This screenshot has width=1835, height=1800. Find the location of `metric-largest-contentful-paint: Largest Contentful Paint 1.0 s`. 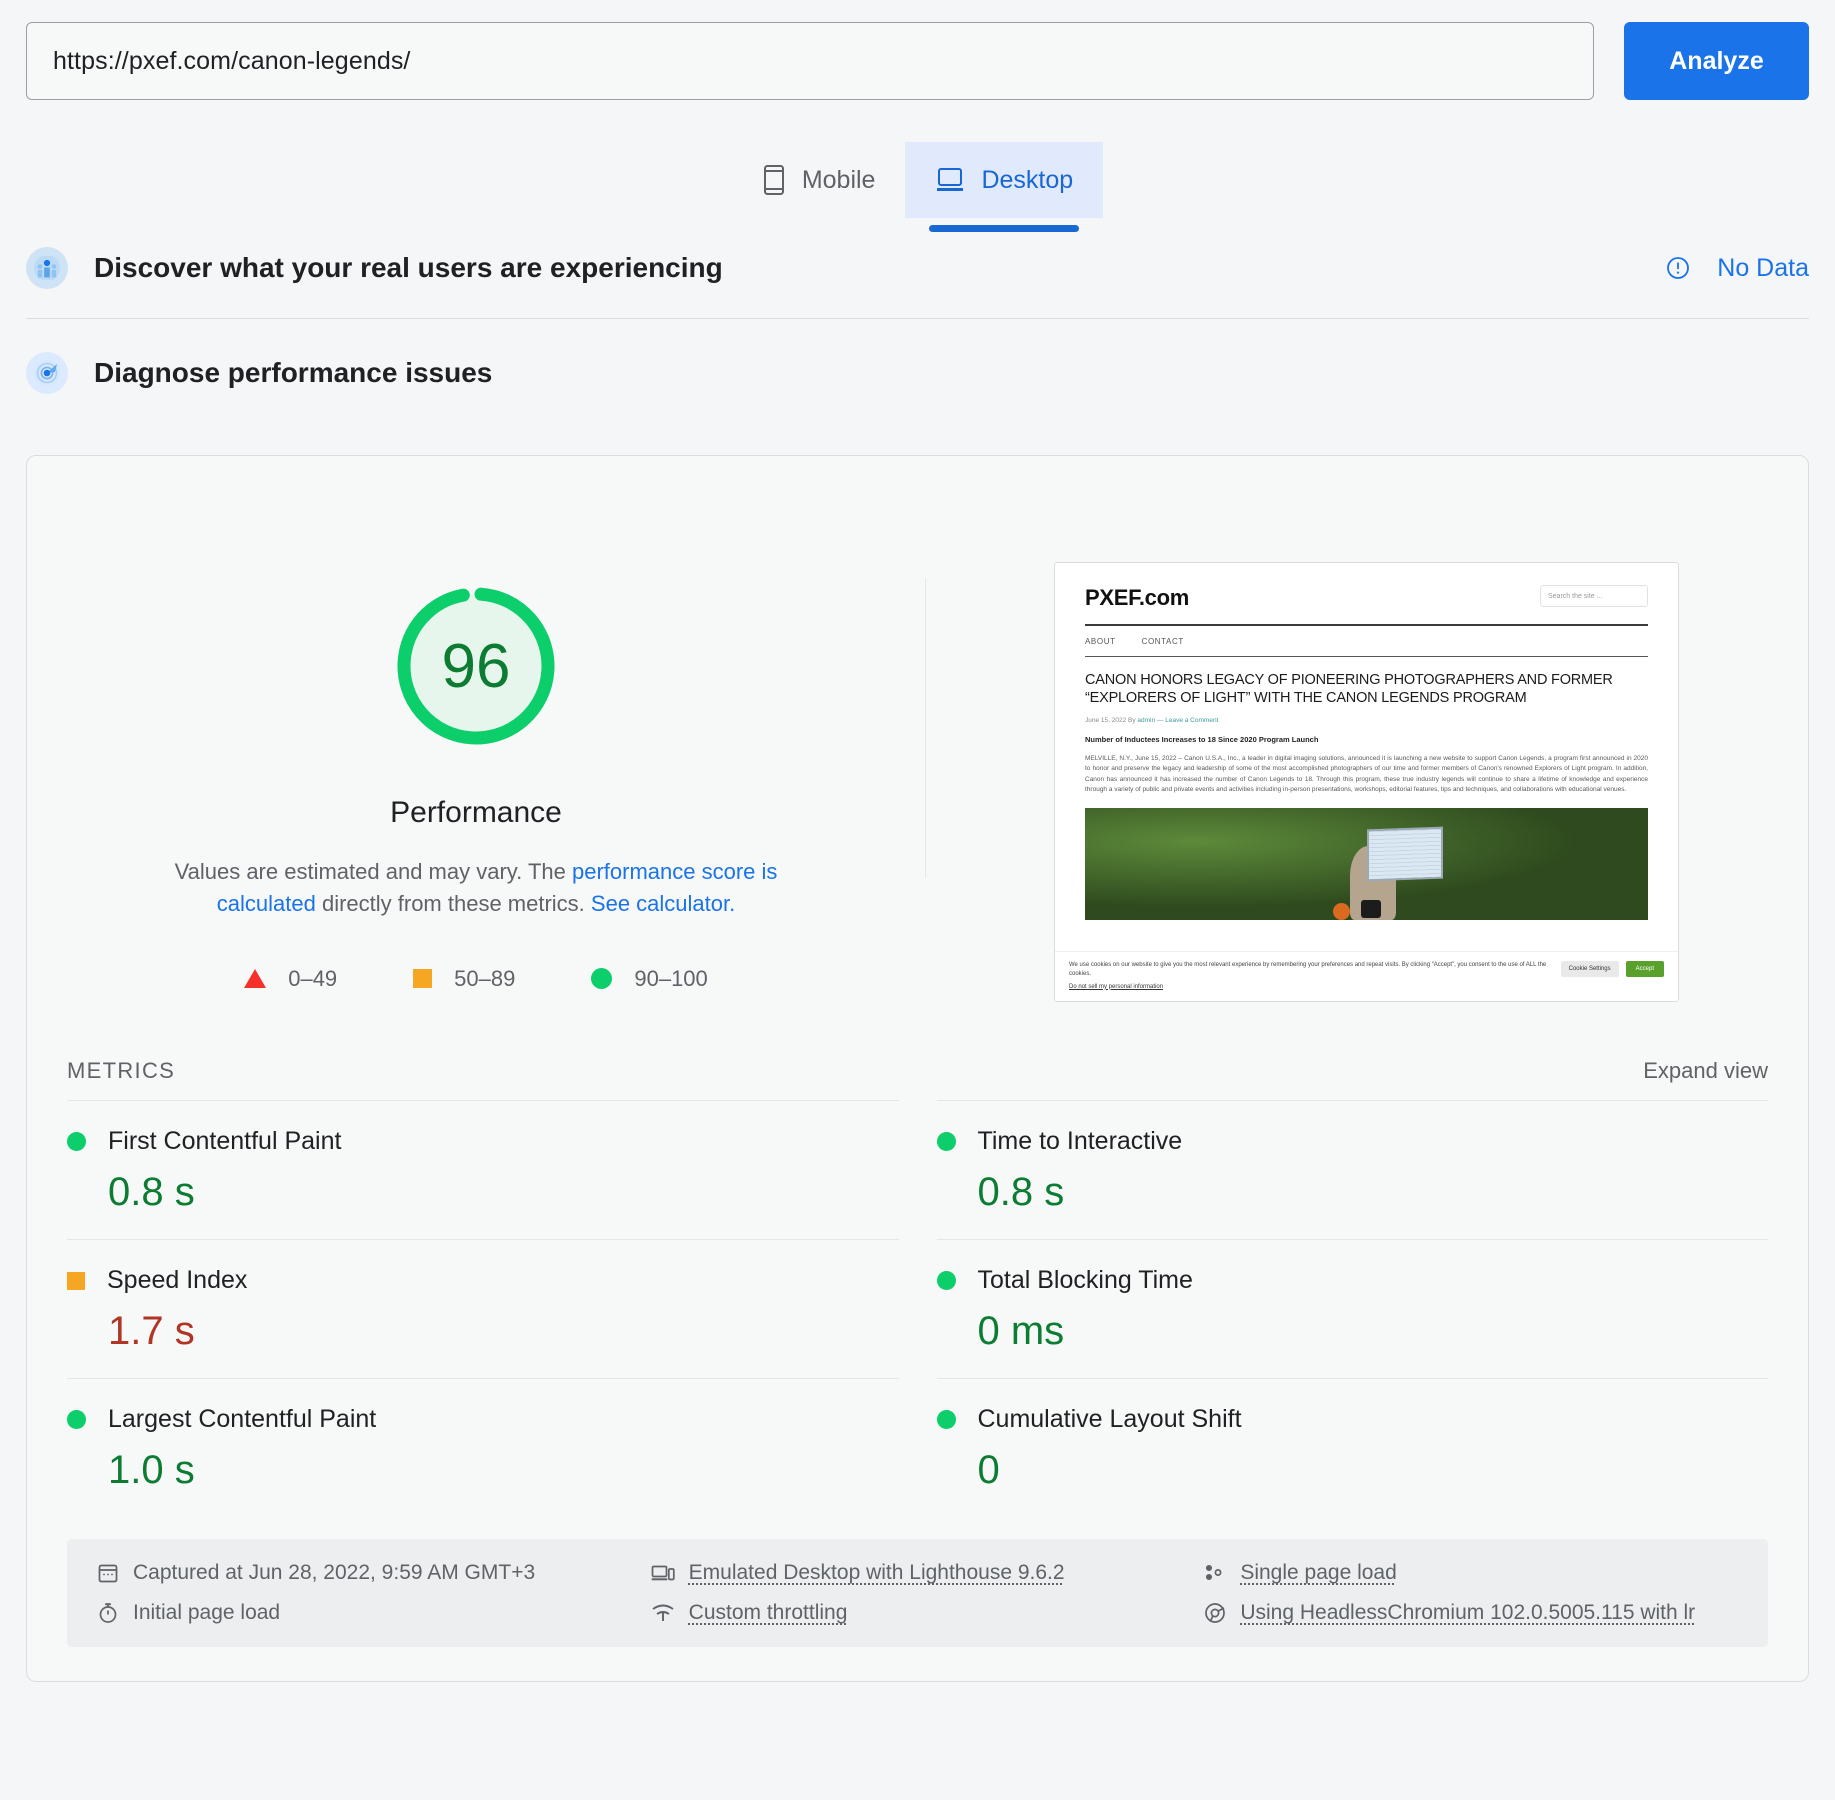

metric-largest-contentful-paint: Largest Contentful Paint 1.0 s is located at coordinates (483, 1447).